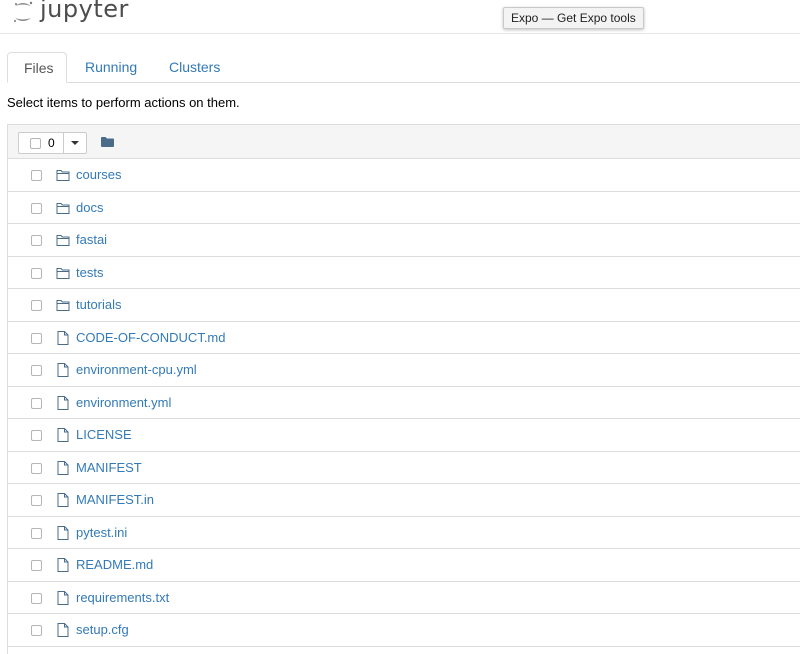 This screenshot has width=800, height=654. I want to click on select-dropdown-toggle, so click(75, 143).